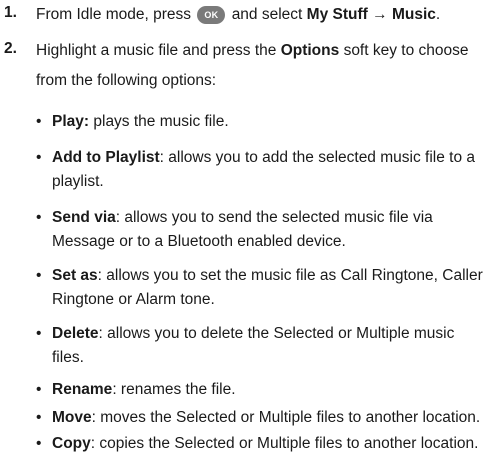 This screenshot has width=502, height=458. Describe the element at coordinates (438, 14) in the screenshot. I see `step-text-part: .` at that location.